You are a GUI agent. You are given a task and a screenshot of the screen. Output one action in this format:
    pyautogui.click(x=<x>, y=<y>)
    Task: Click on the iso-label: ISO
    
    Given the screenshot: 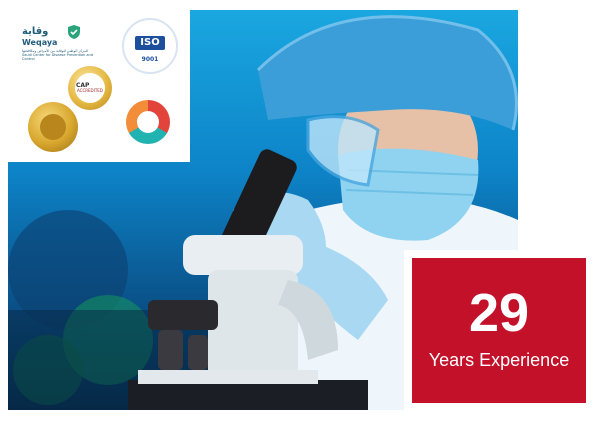 What is the action you would take?
    pyautogui.click(x=150, y=43)
    